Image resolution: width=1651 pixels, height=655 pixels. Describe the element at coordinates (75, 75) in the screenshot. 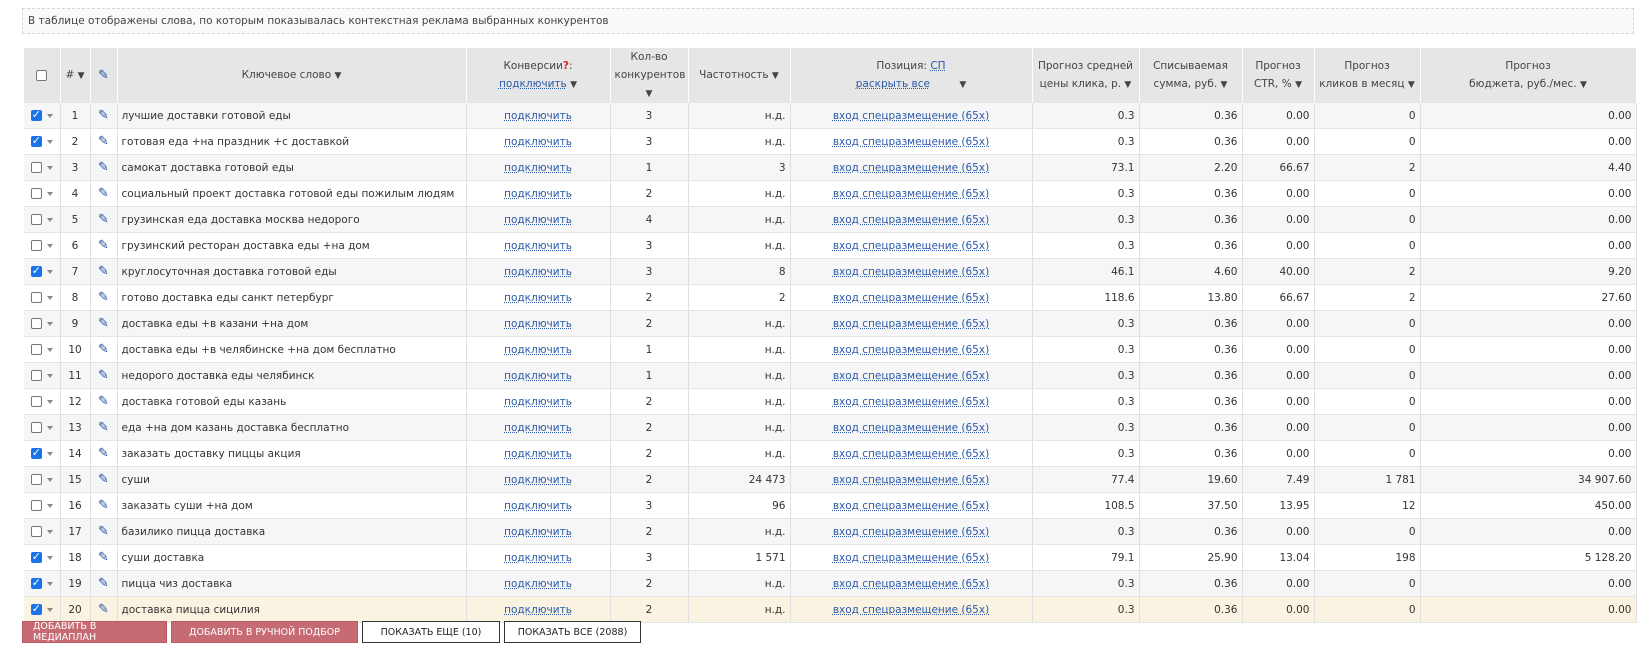

I see `header-num: # ▼` at that location.